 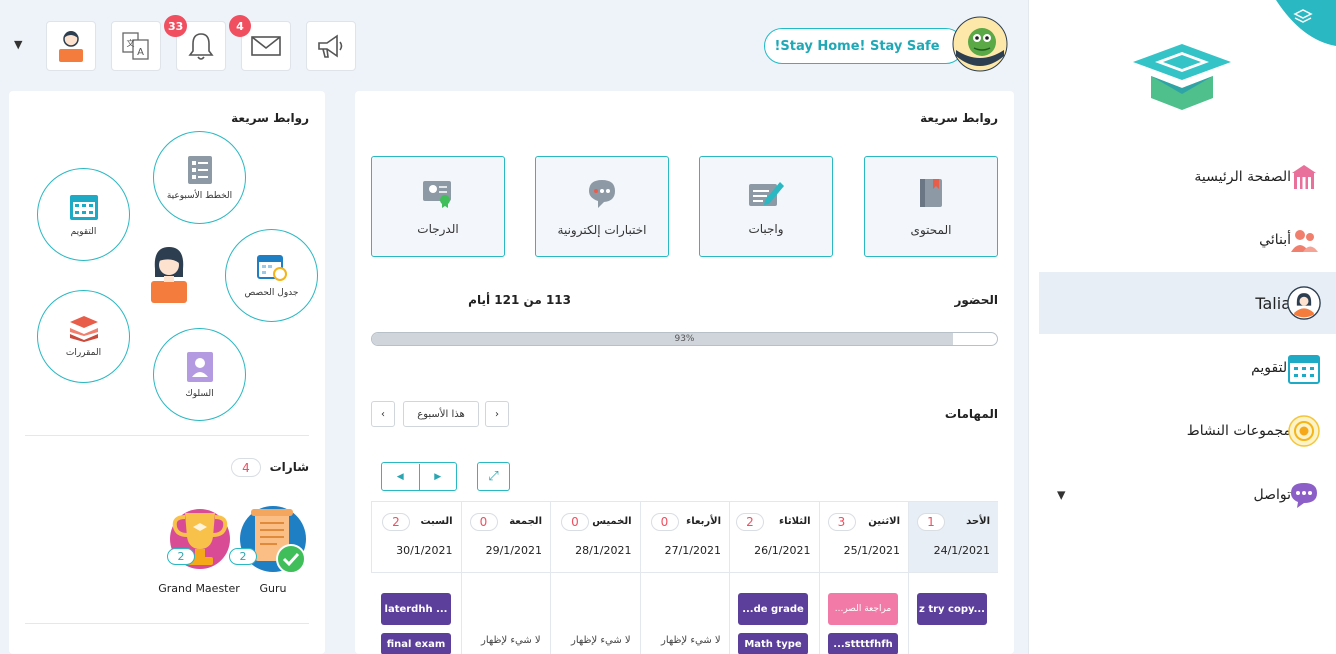 What do you see at coordinates (1304, 495) in the screenshot?
I see `chat-icon` at bounding box center [1304, 495].